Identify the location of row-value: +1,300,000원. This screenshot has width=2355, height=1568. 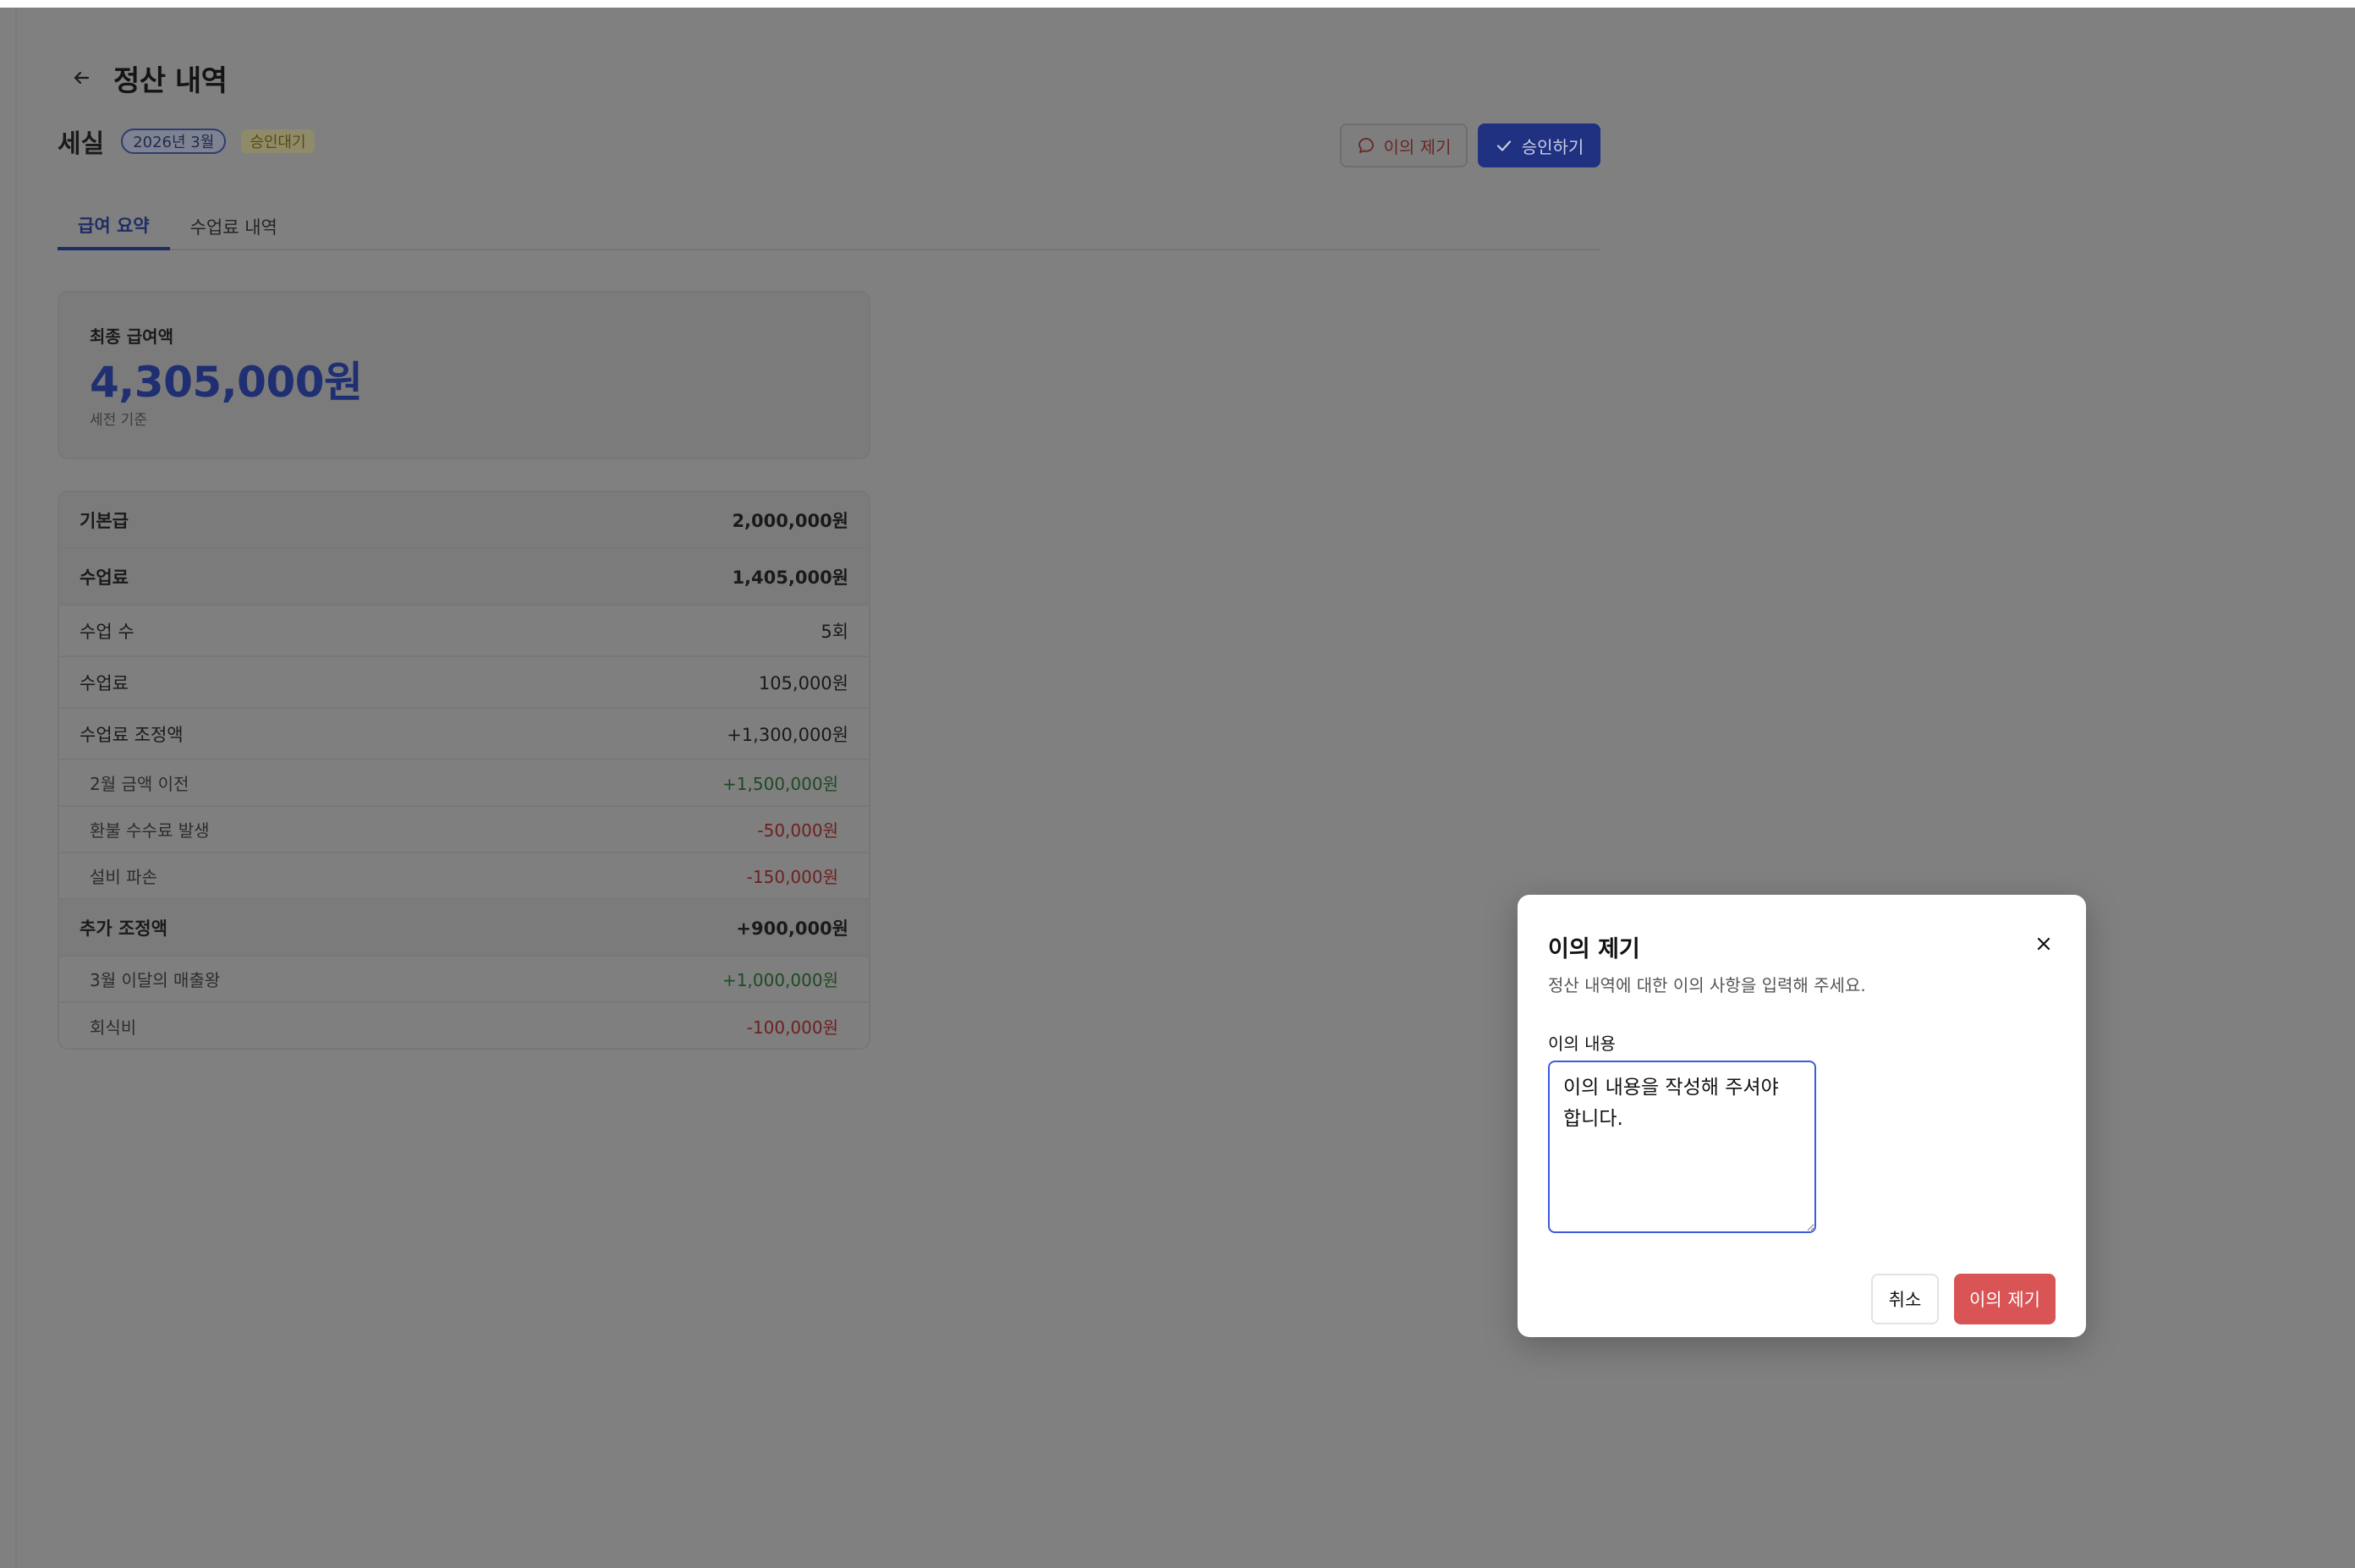
(787, 734).